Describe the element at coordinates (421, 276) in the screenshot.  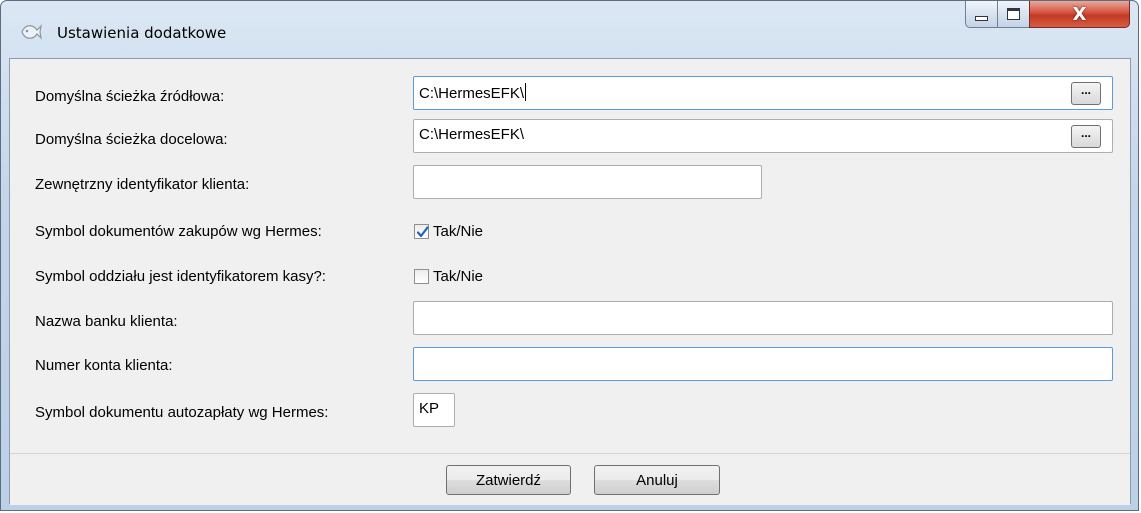
I see `branch-symbol-checkbox` at that location.